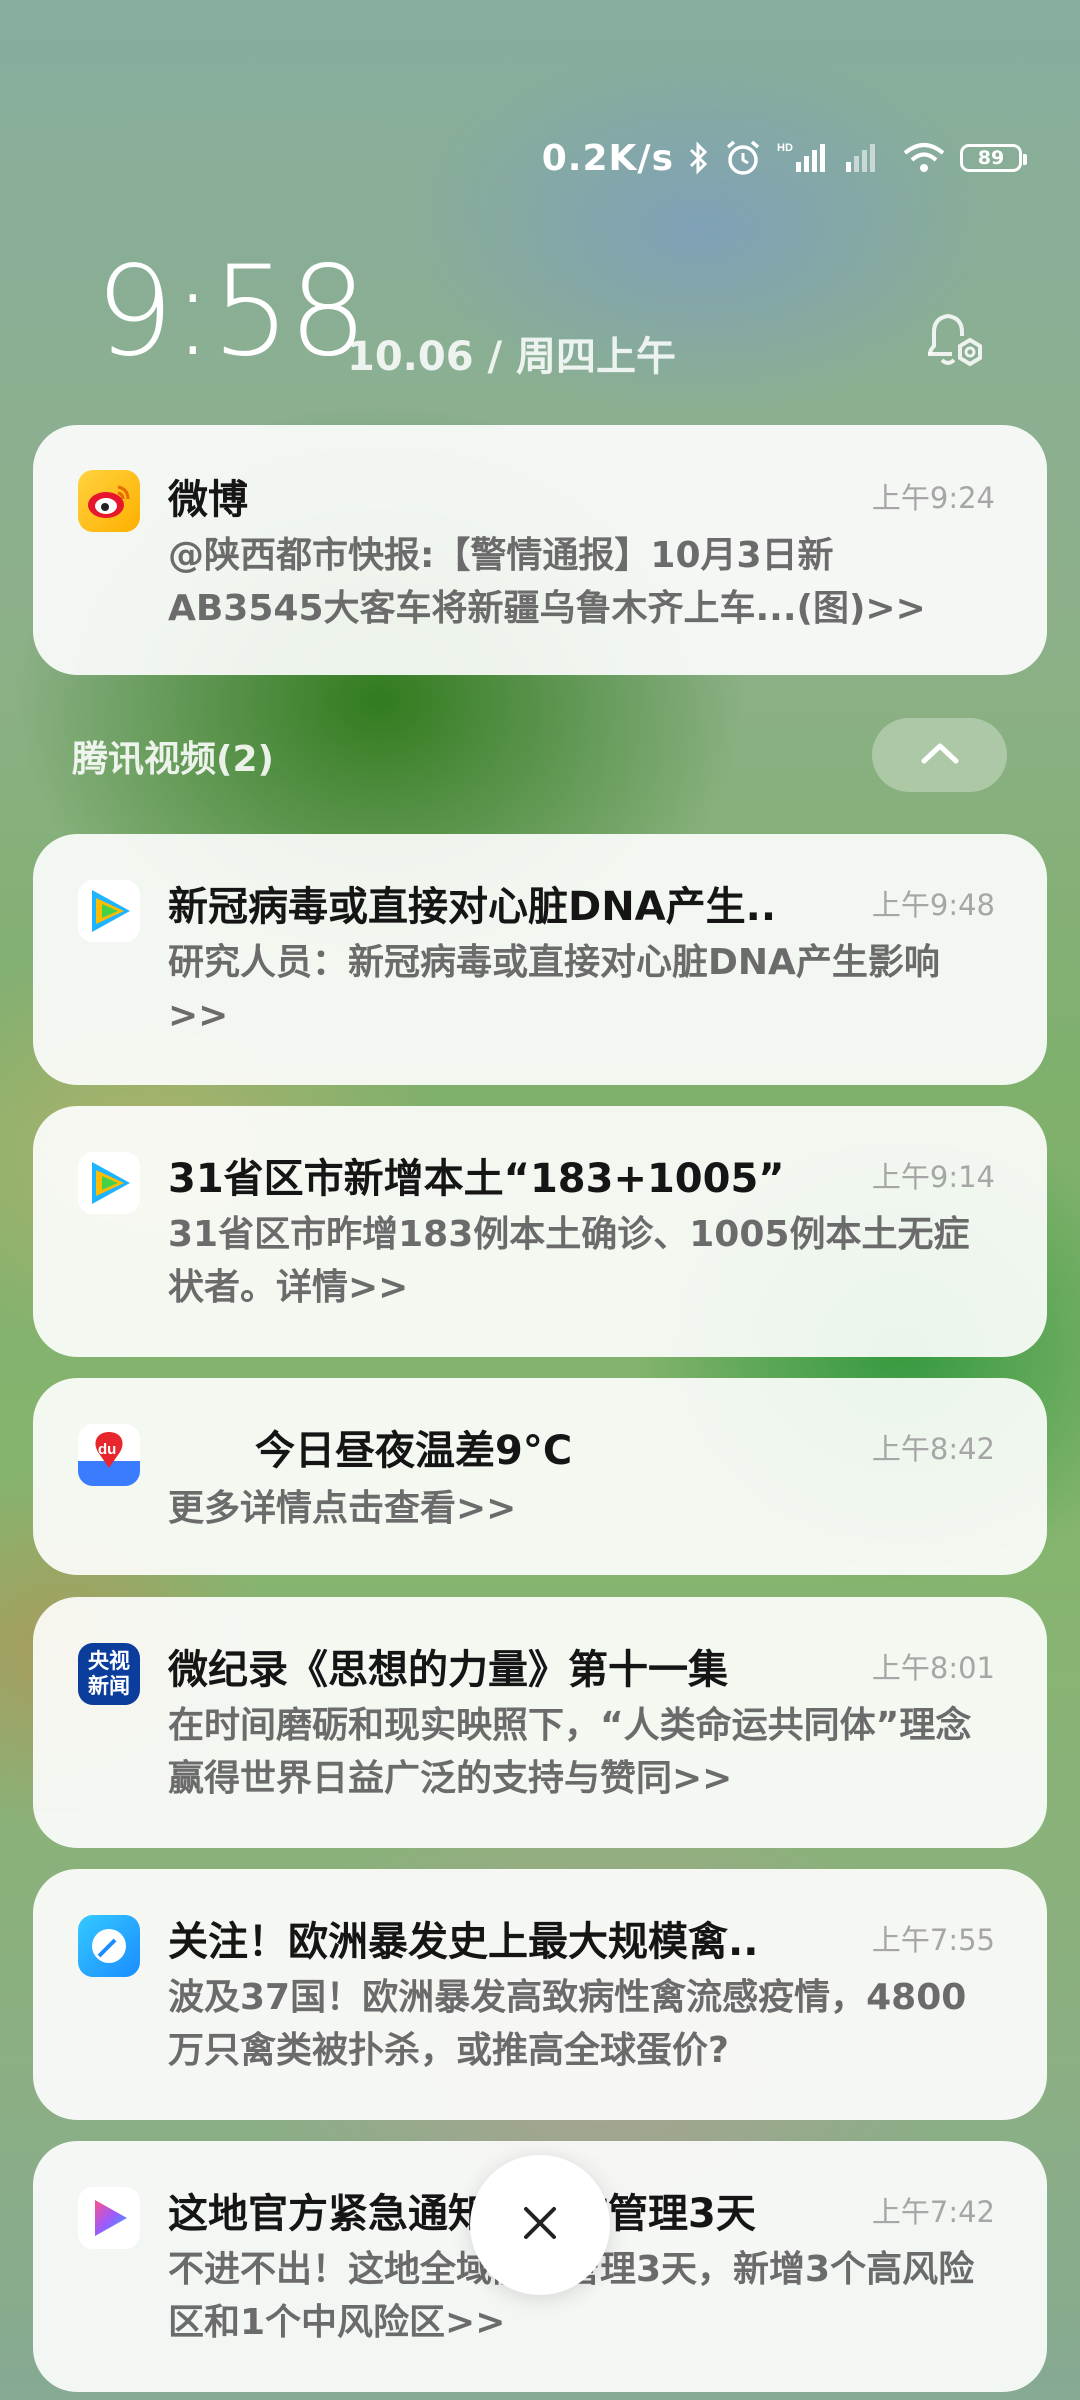 Image resolution: width=1080 pixels, height=2400 pixels. I want to click on collapse-group-button, so click(939, 755).